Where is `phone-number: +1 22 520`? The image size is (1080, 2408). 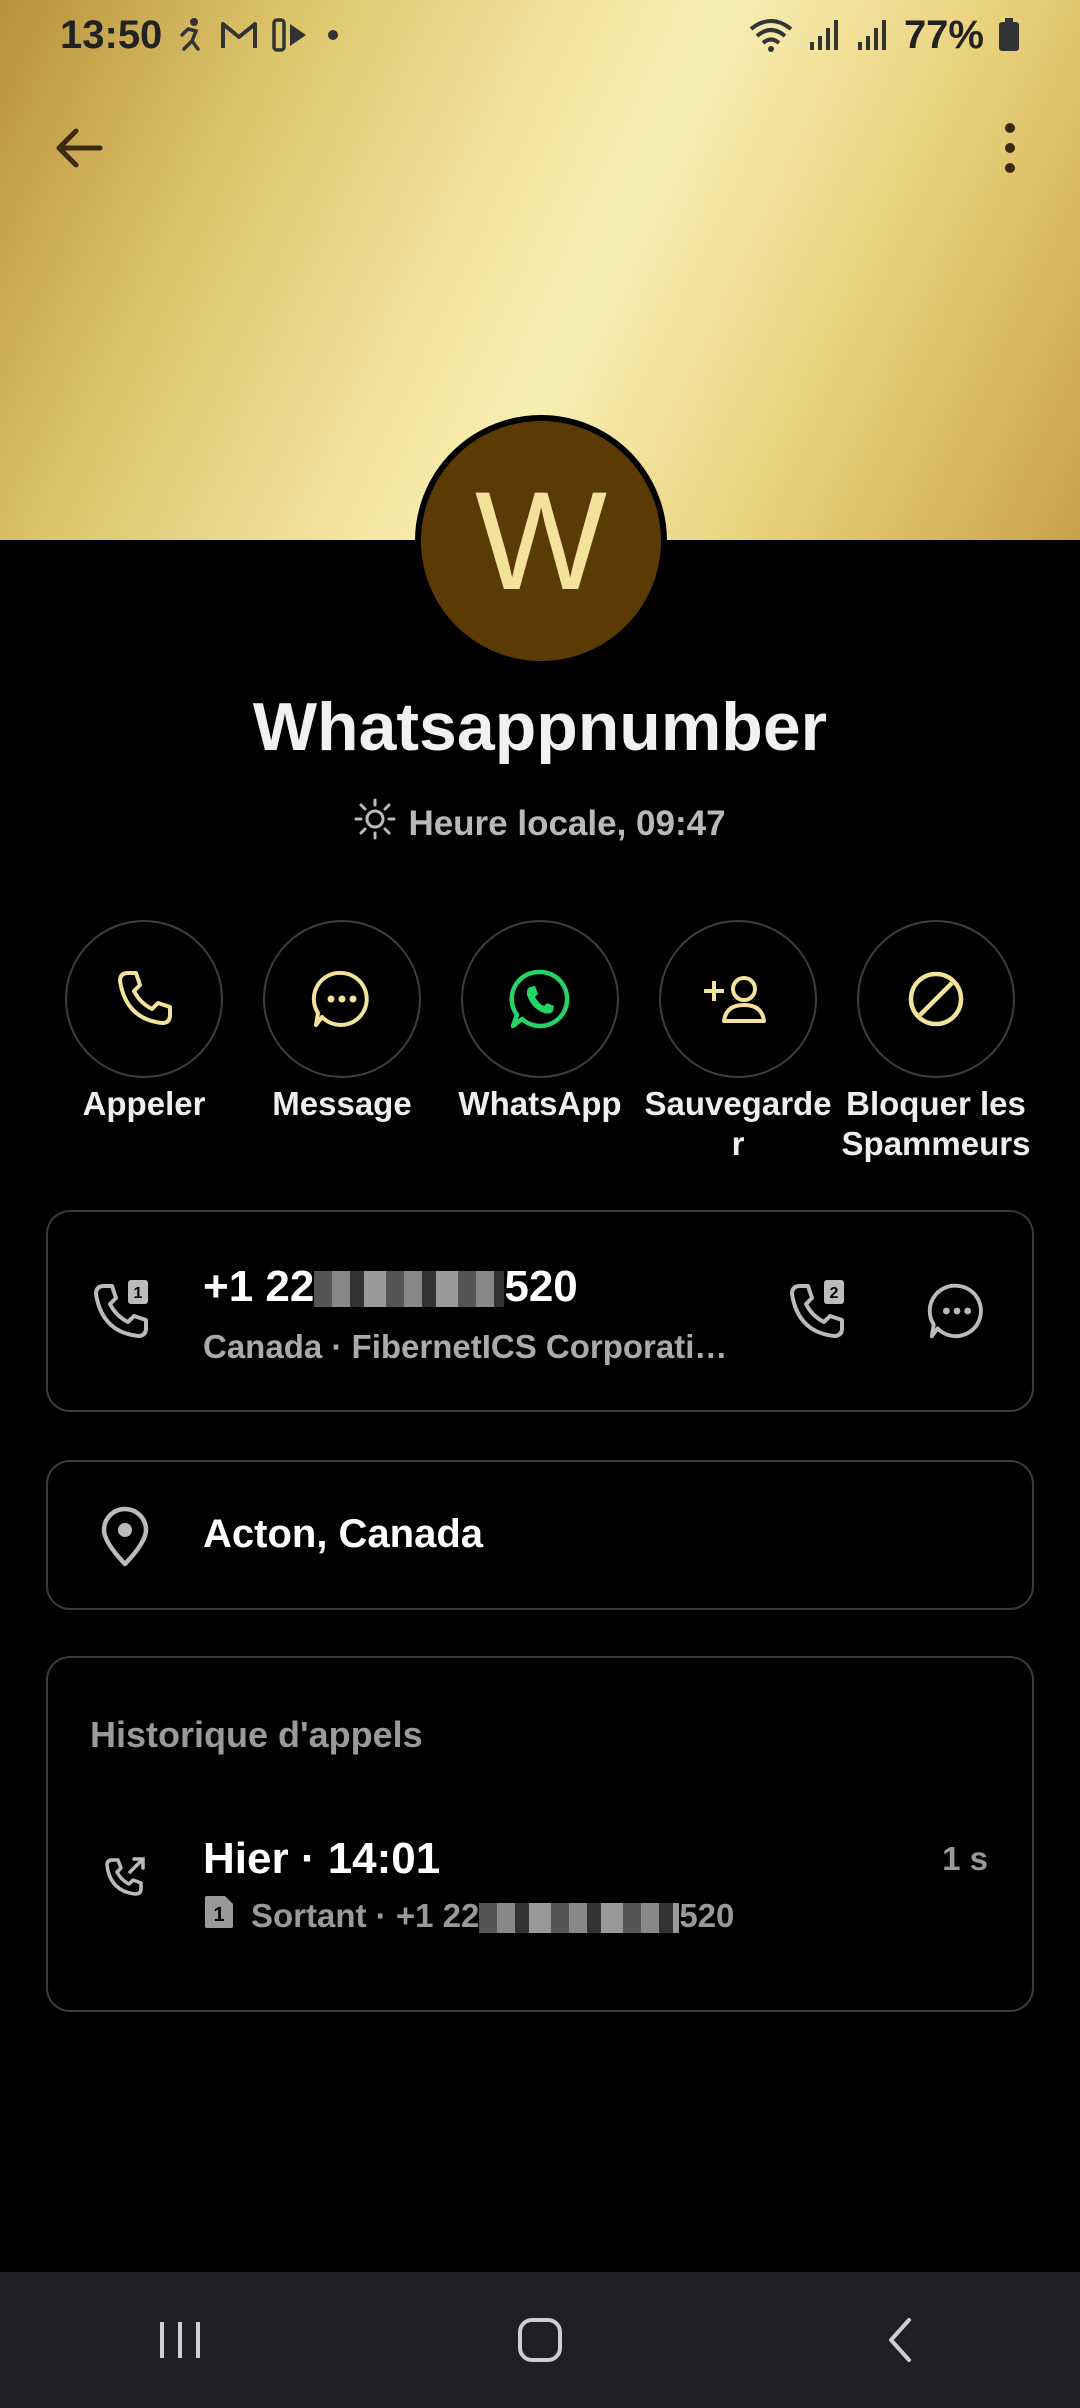
phone-number: +1 22 520 is located at coordinates (390, 1287).